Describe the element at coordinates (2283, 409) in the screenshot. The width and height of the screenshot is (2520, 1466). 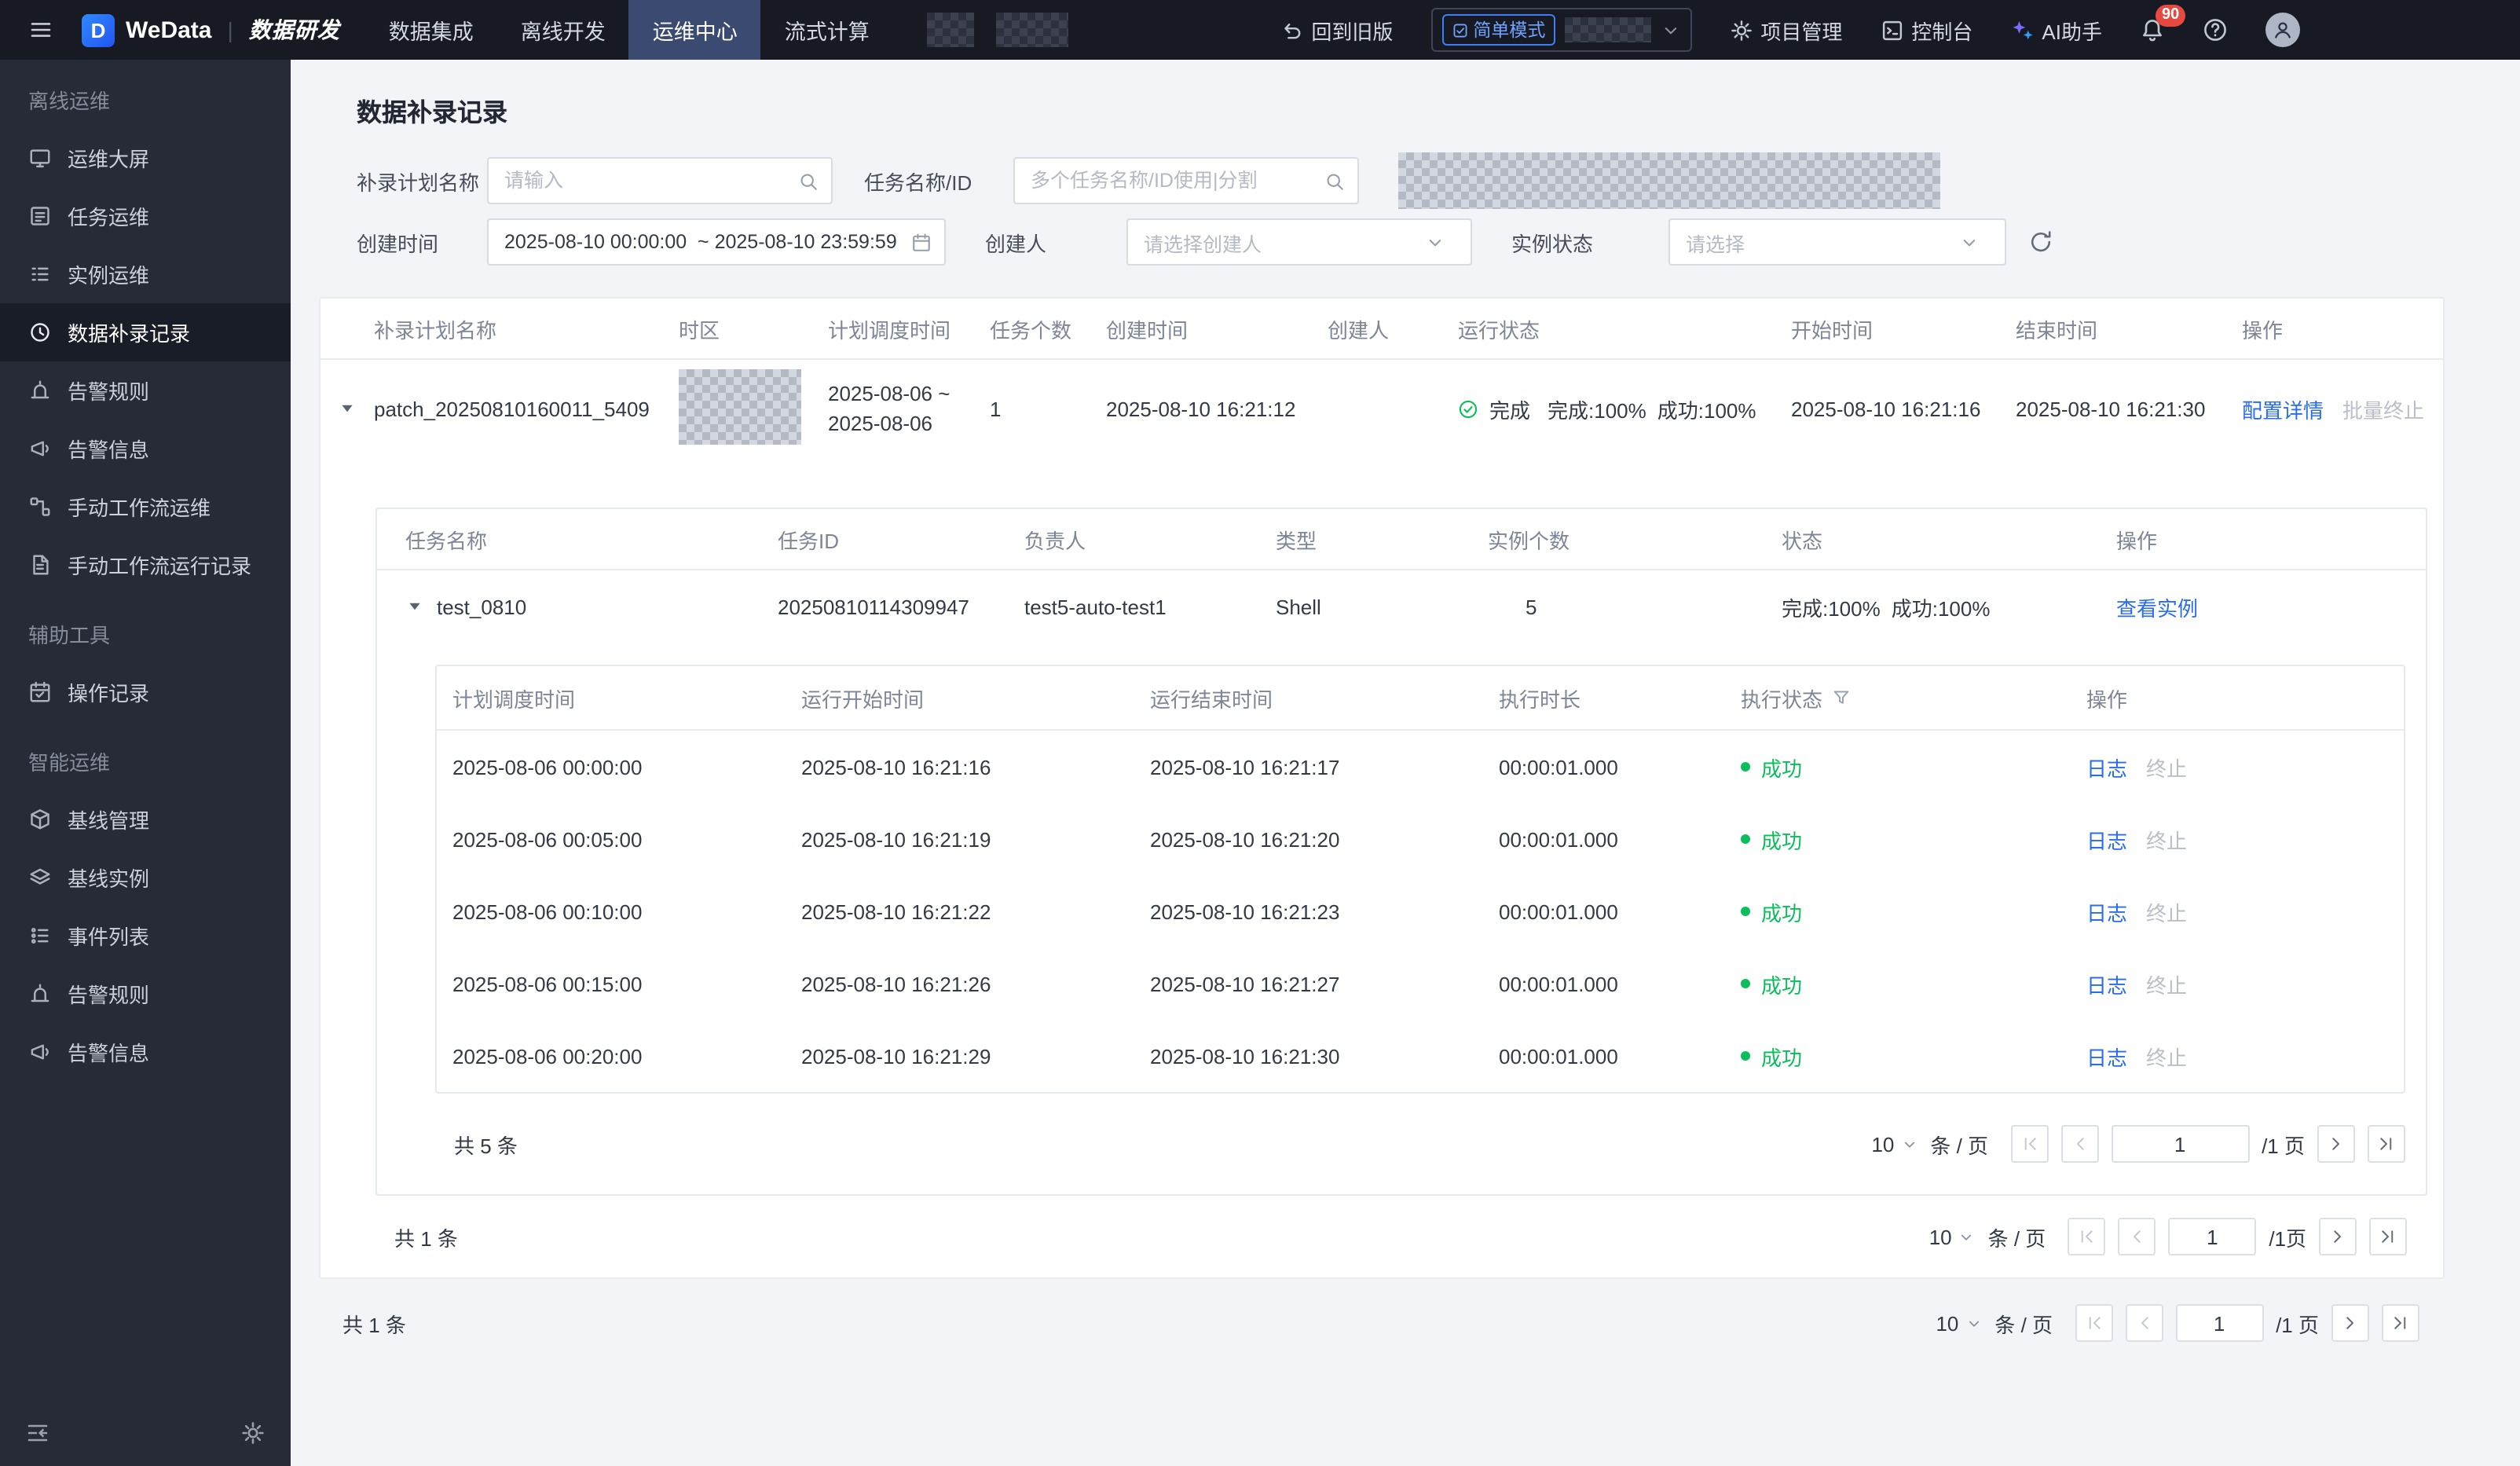
I see `config-detail-link: 配置详情` at that location.